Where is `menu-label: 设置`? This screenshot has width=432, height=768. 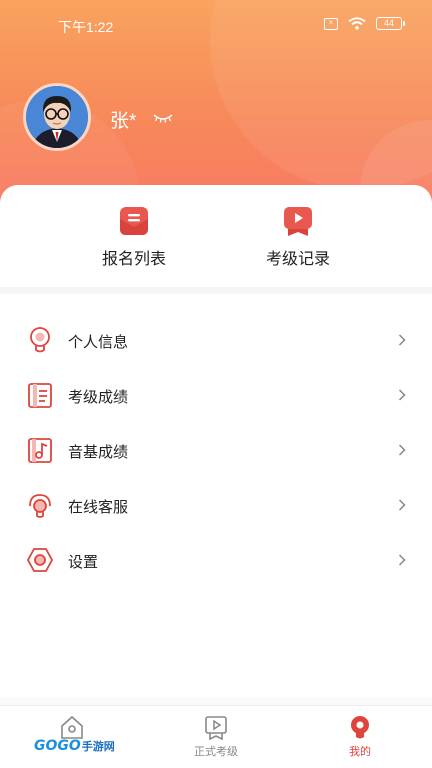
menu-label: 设置 is located at coordinates (83, 562).